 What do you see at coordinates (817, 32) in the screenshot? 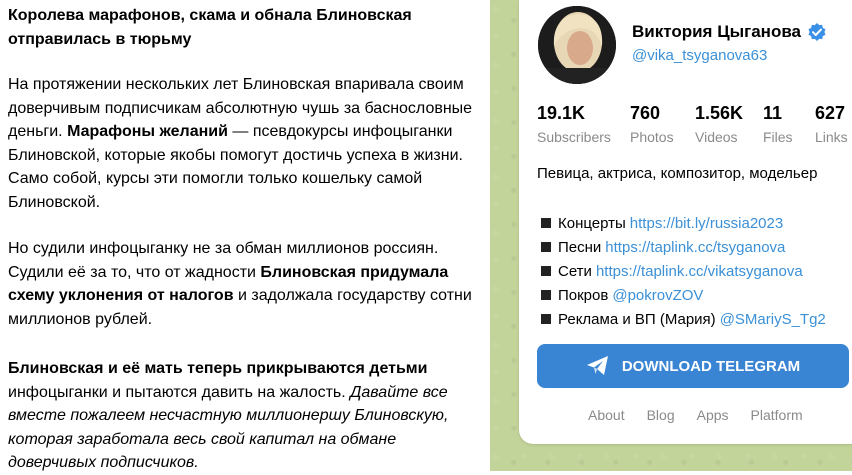
I see `verified-badge-icon` at bounding box center [817, 32].